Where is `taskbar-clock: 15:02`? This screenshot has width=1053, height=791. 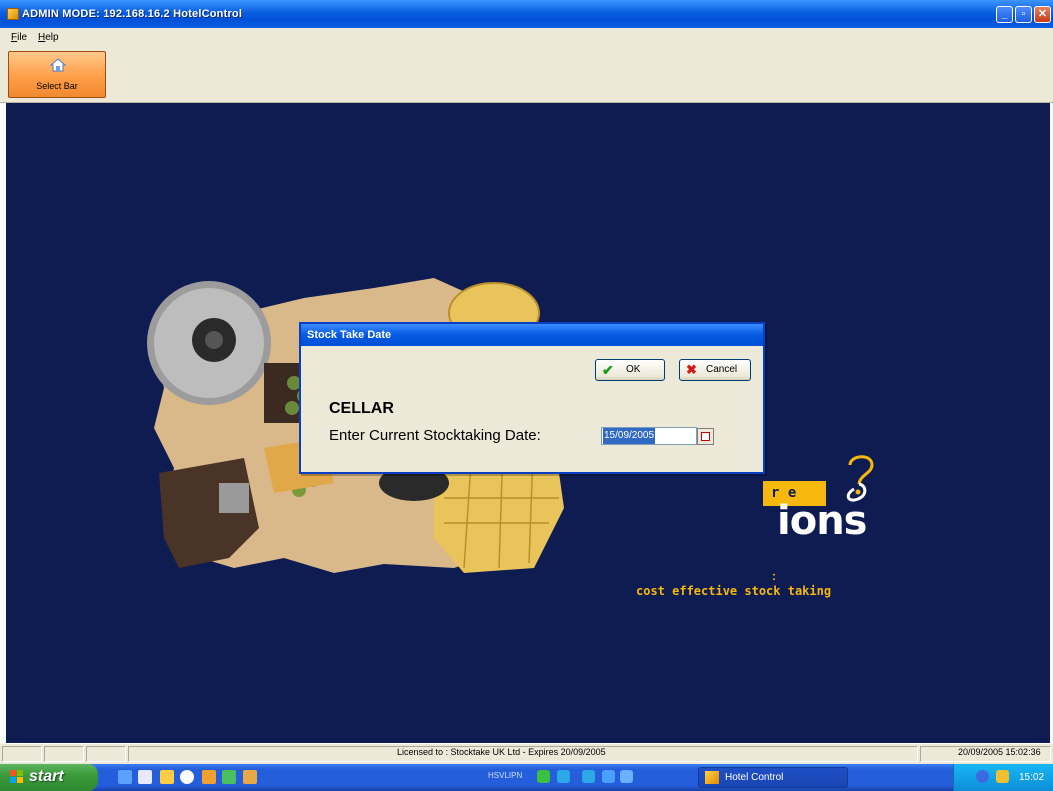 taskbar-clock: 15:02 is located at coordinates (1031, 777).